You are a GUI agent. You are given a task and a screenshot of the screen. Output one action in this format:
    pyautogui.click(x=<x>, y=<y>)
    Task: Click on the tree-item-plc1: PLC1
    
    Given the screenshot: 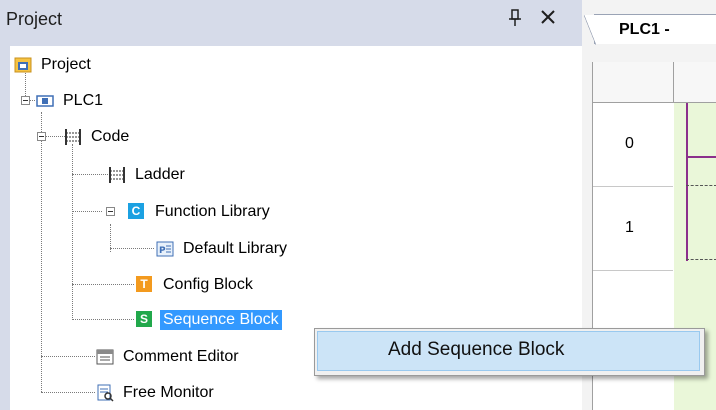 What is the action you would take?
    pyautogui.click(x=71, y=101)
    